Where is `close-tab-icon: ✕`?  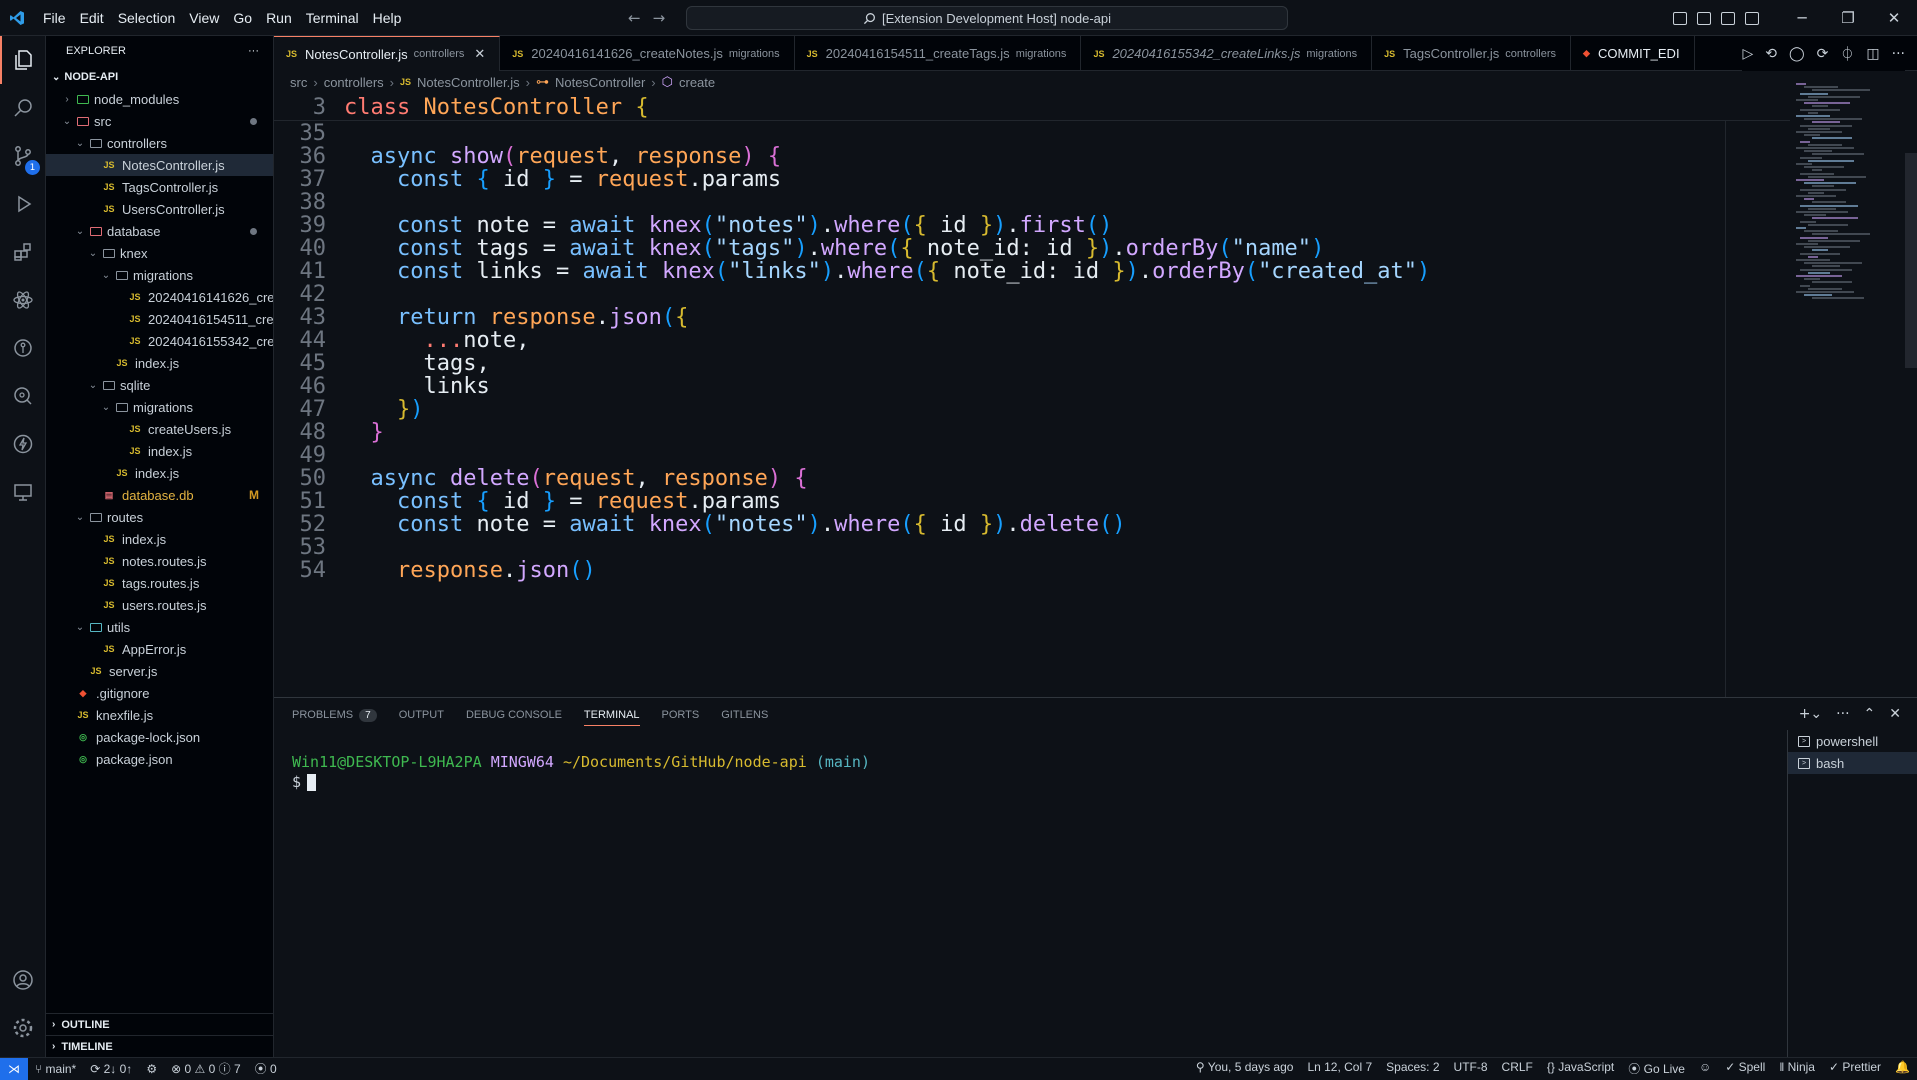 close-tab-icon: ✕ is located at coordinates (479, 54).